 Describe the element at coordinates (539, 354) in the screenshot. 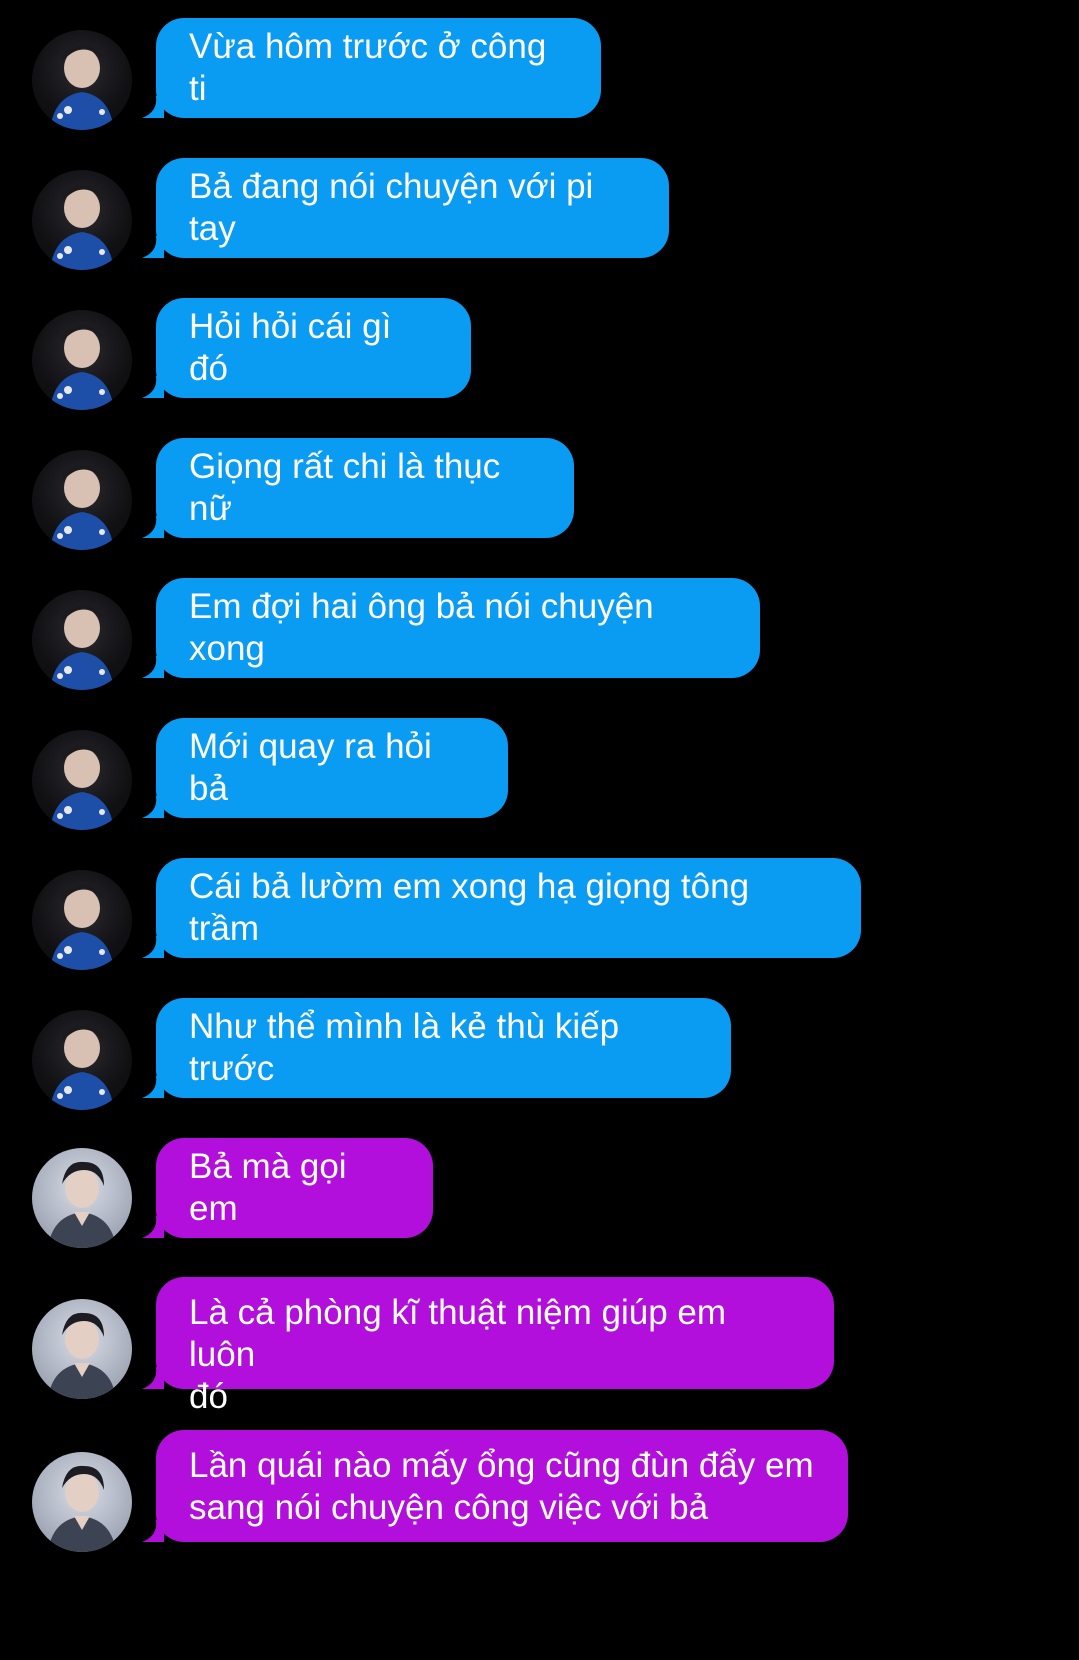

I see `message-row: Hỏi hỏi cái gì đó` at that location.